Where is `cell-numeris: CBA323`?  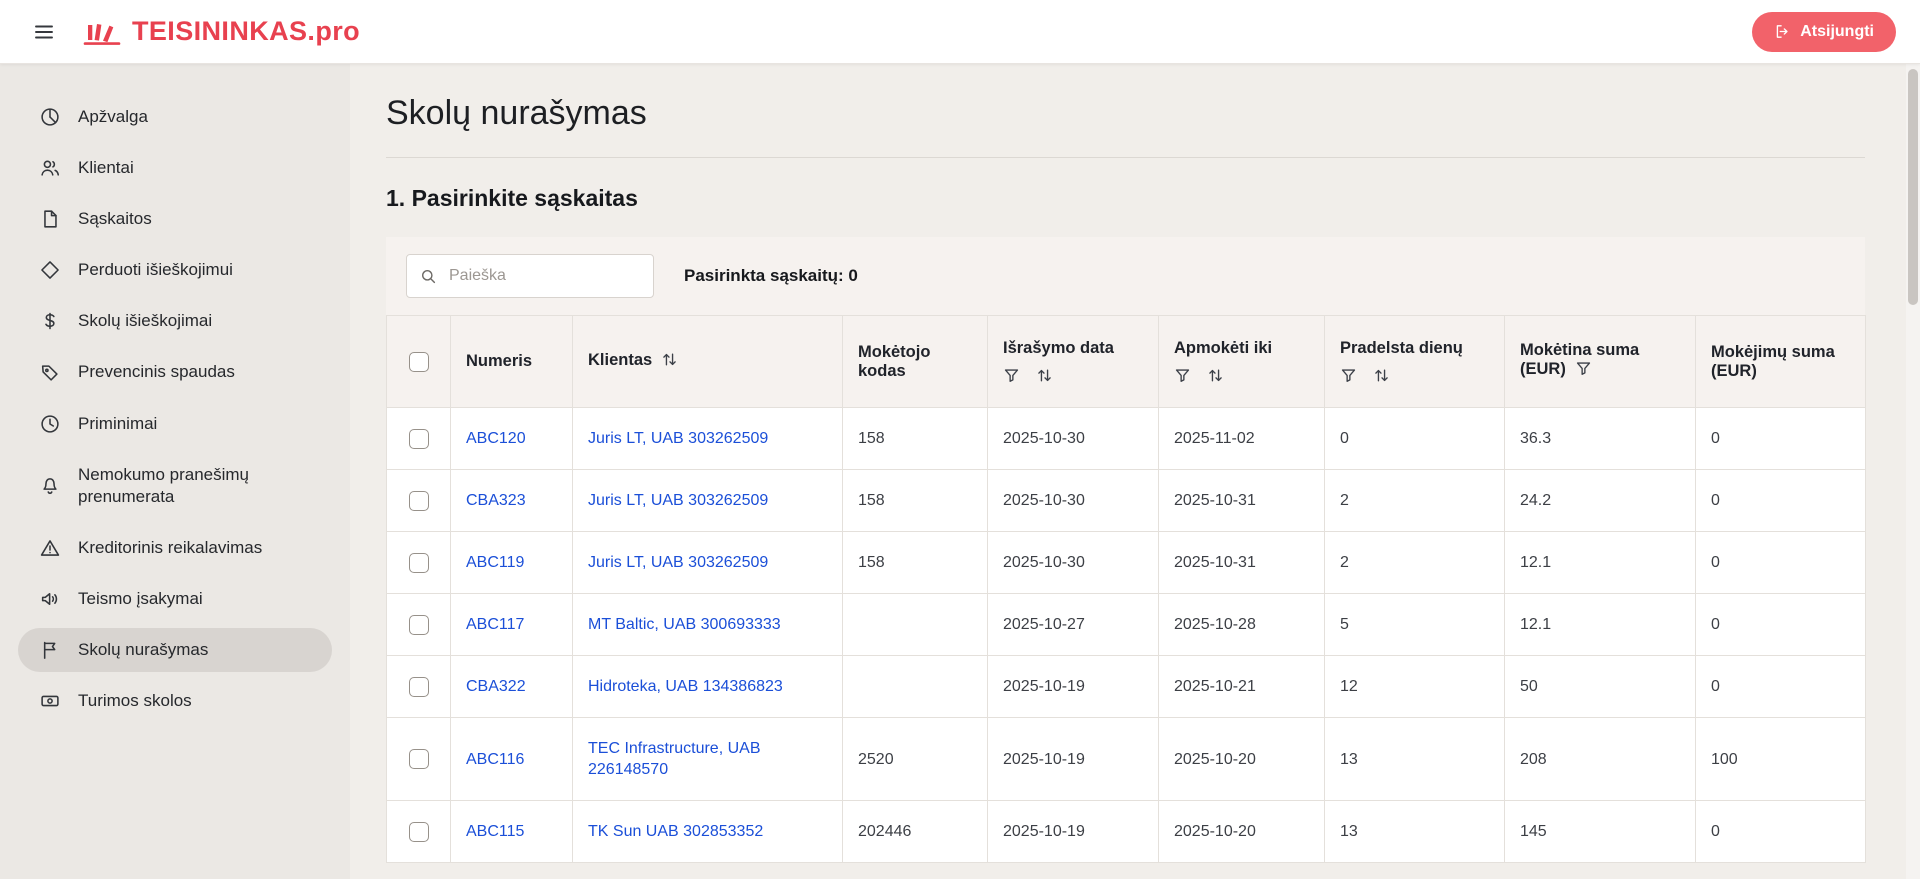
cell-numeris: CBA323 is located at coordinates (511, 500).